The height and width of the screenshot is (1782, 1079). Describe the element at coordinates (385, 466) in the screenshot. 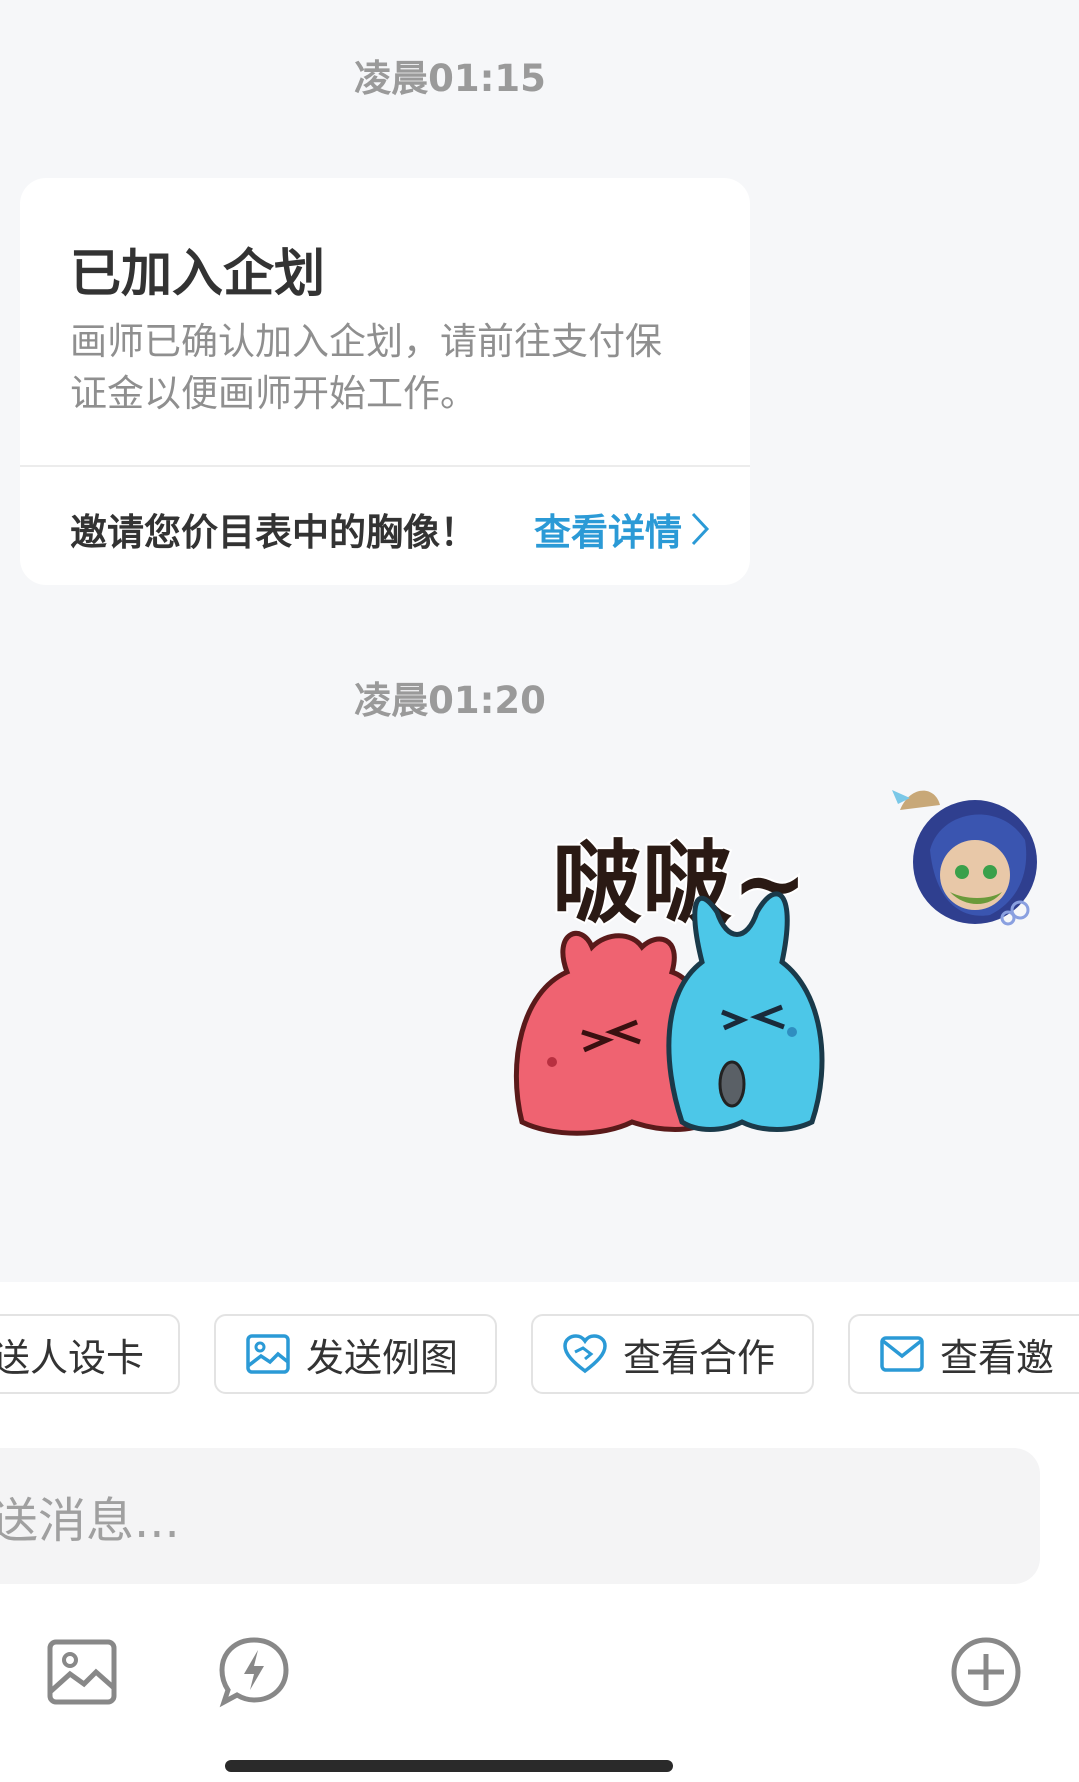

I see `card-divider` at that location.